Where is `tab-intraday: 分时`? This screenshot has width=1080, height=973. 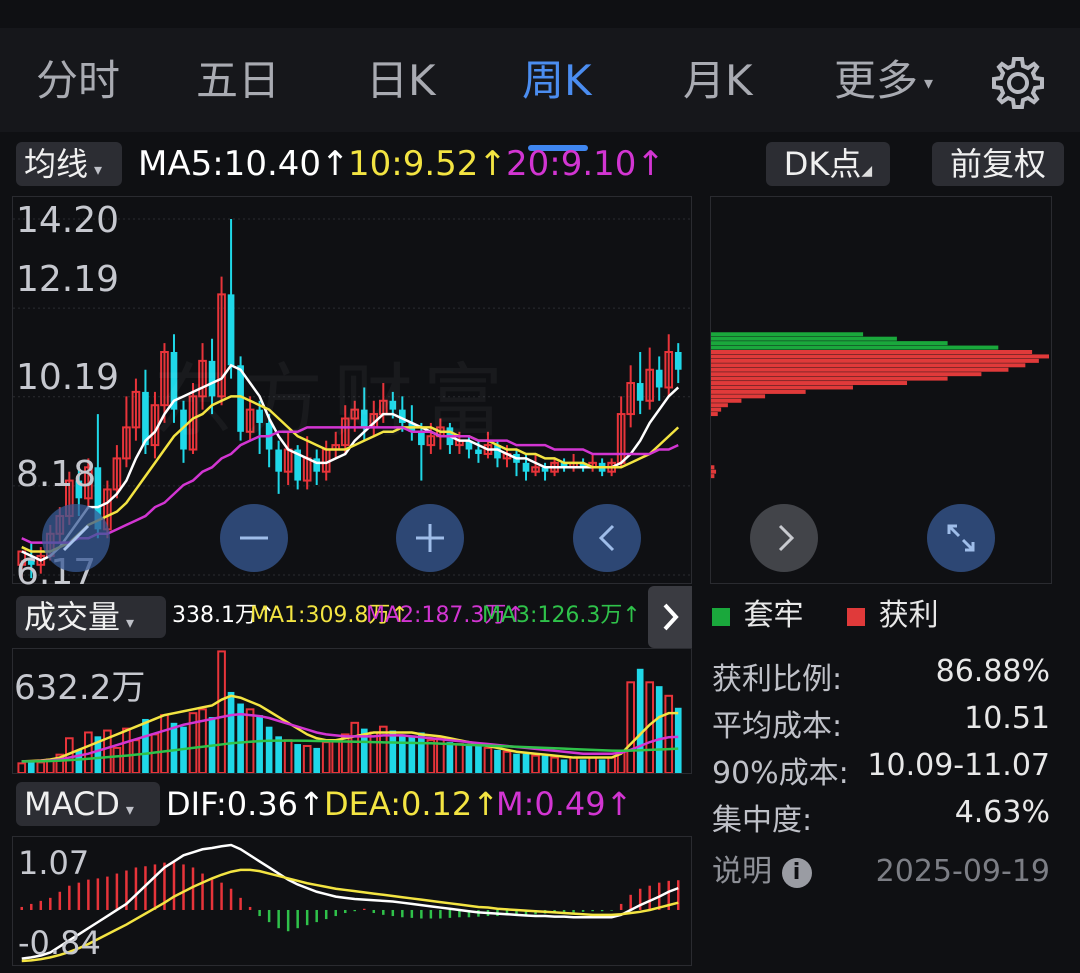
tab-intraday: 分时 is located at coordinates (78, 81).